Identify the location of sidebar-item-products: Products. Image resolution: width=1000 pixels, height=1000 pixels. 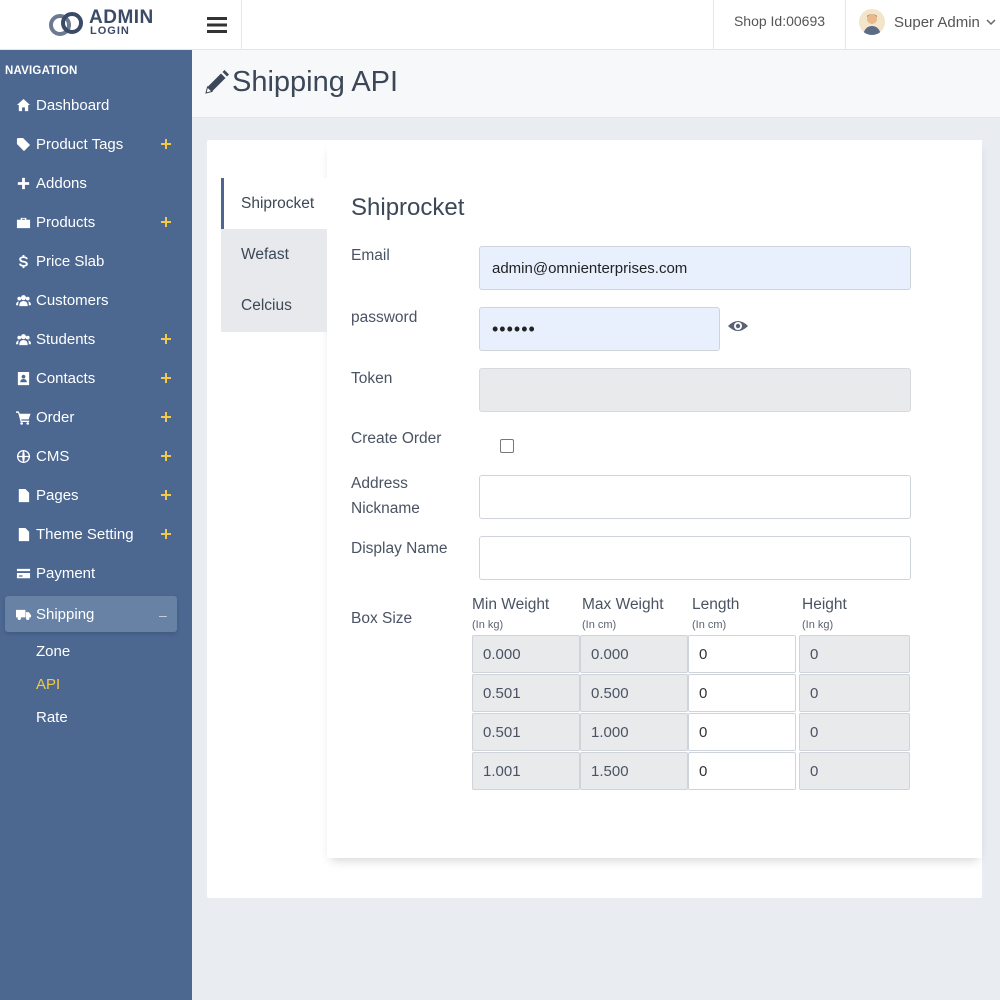
(96, 222).